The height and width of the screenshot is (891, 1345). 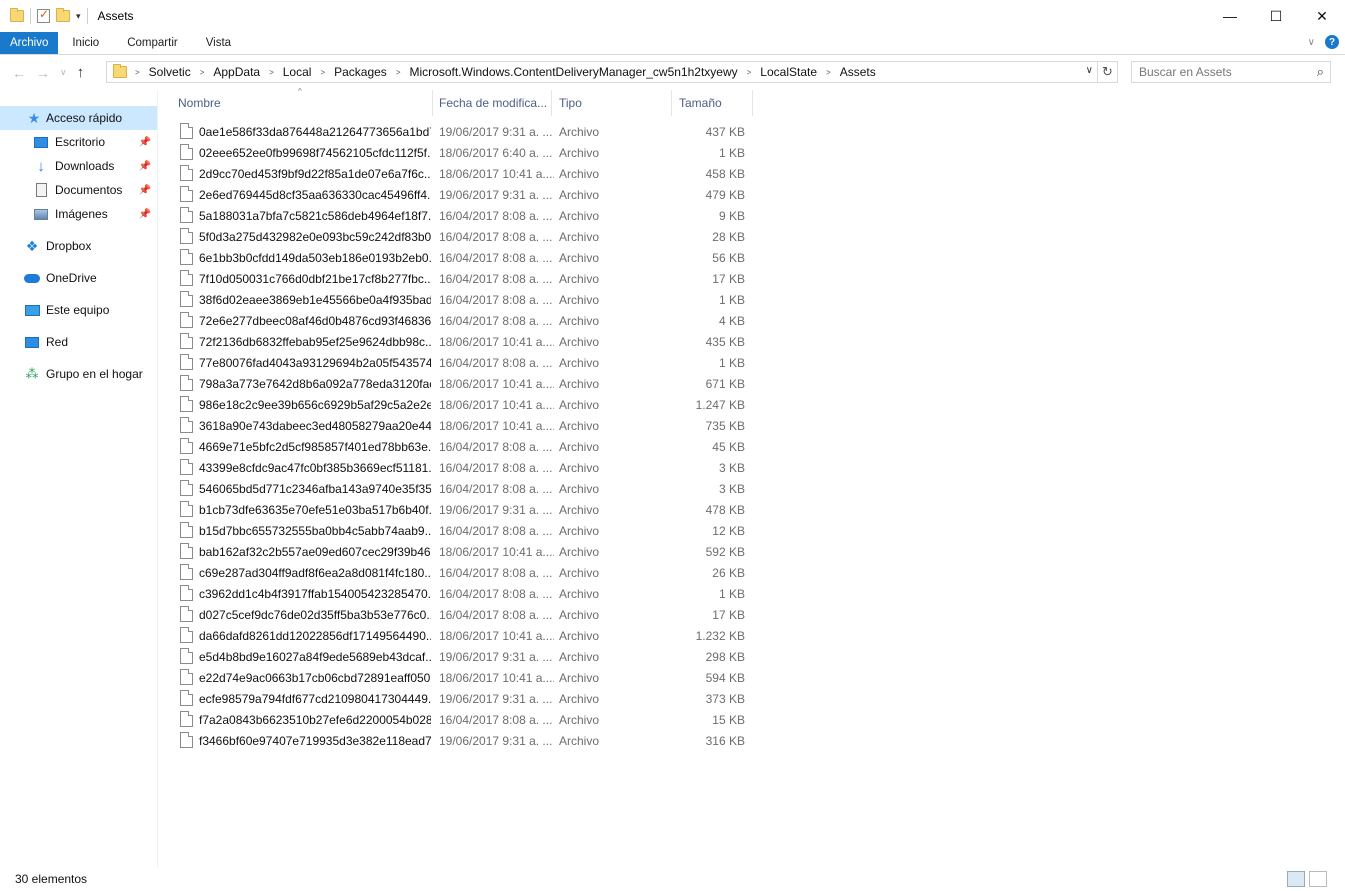 I want to click on customize-toolbar-icon: ▾, so click(x=78, y=16).